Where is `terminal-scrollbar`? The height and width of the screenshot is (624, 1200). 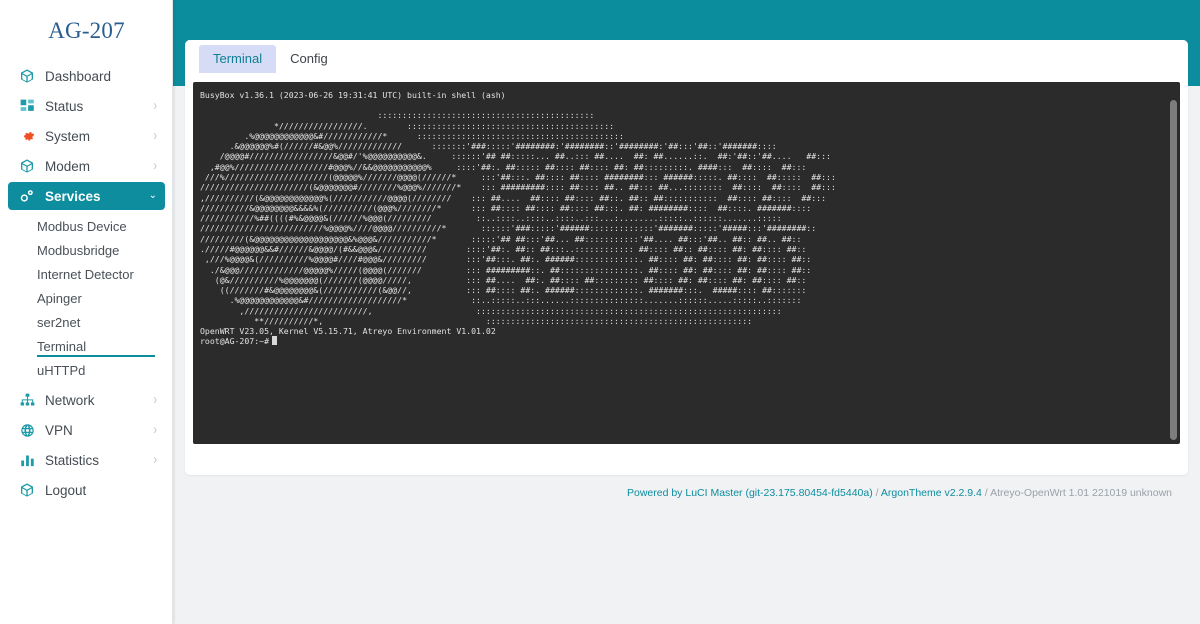 terminal-scrollbar is located at coordinates (1173, 270).